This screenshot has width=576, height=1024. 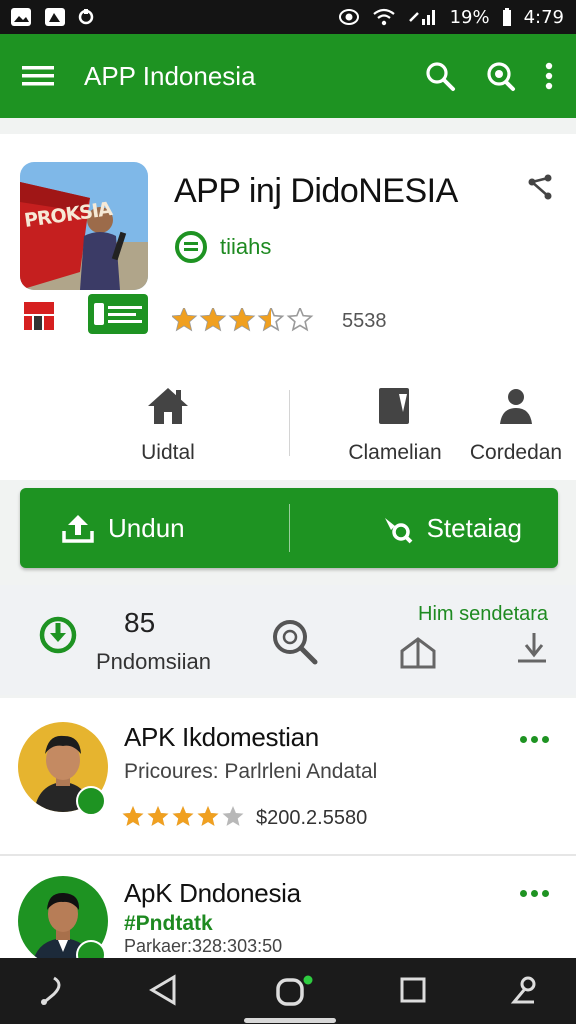 I want to click on app-bar: APP Indonesia, so click(x=288, y=76).